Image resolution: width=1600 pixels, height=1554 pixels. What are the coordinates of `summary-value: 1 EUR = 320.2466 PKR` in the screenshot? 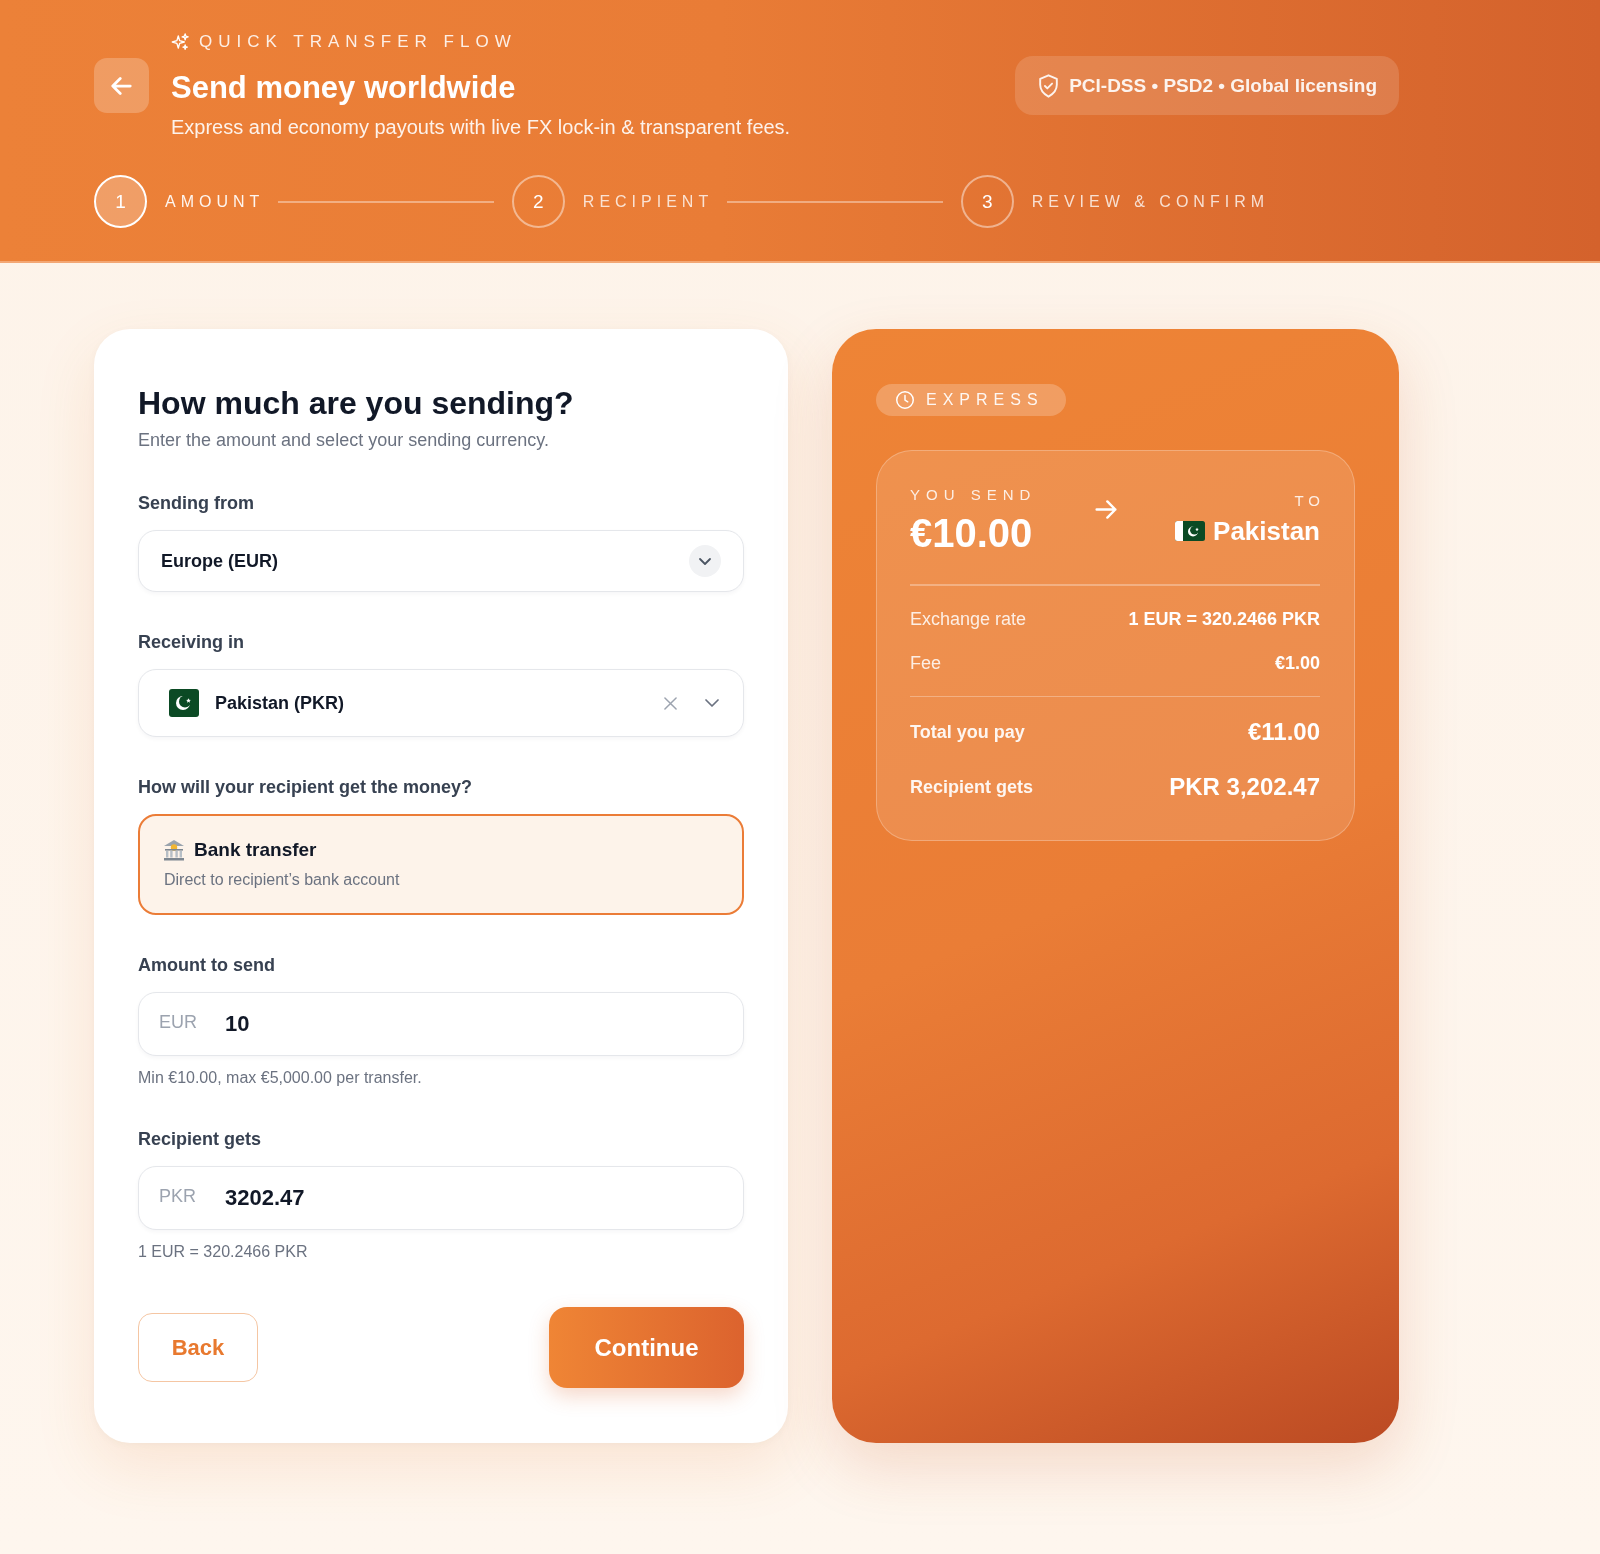 It's located at (1224, 619).